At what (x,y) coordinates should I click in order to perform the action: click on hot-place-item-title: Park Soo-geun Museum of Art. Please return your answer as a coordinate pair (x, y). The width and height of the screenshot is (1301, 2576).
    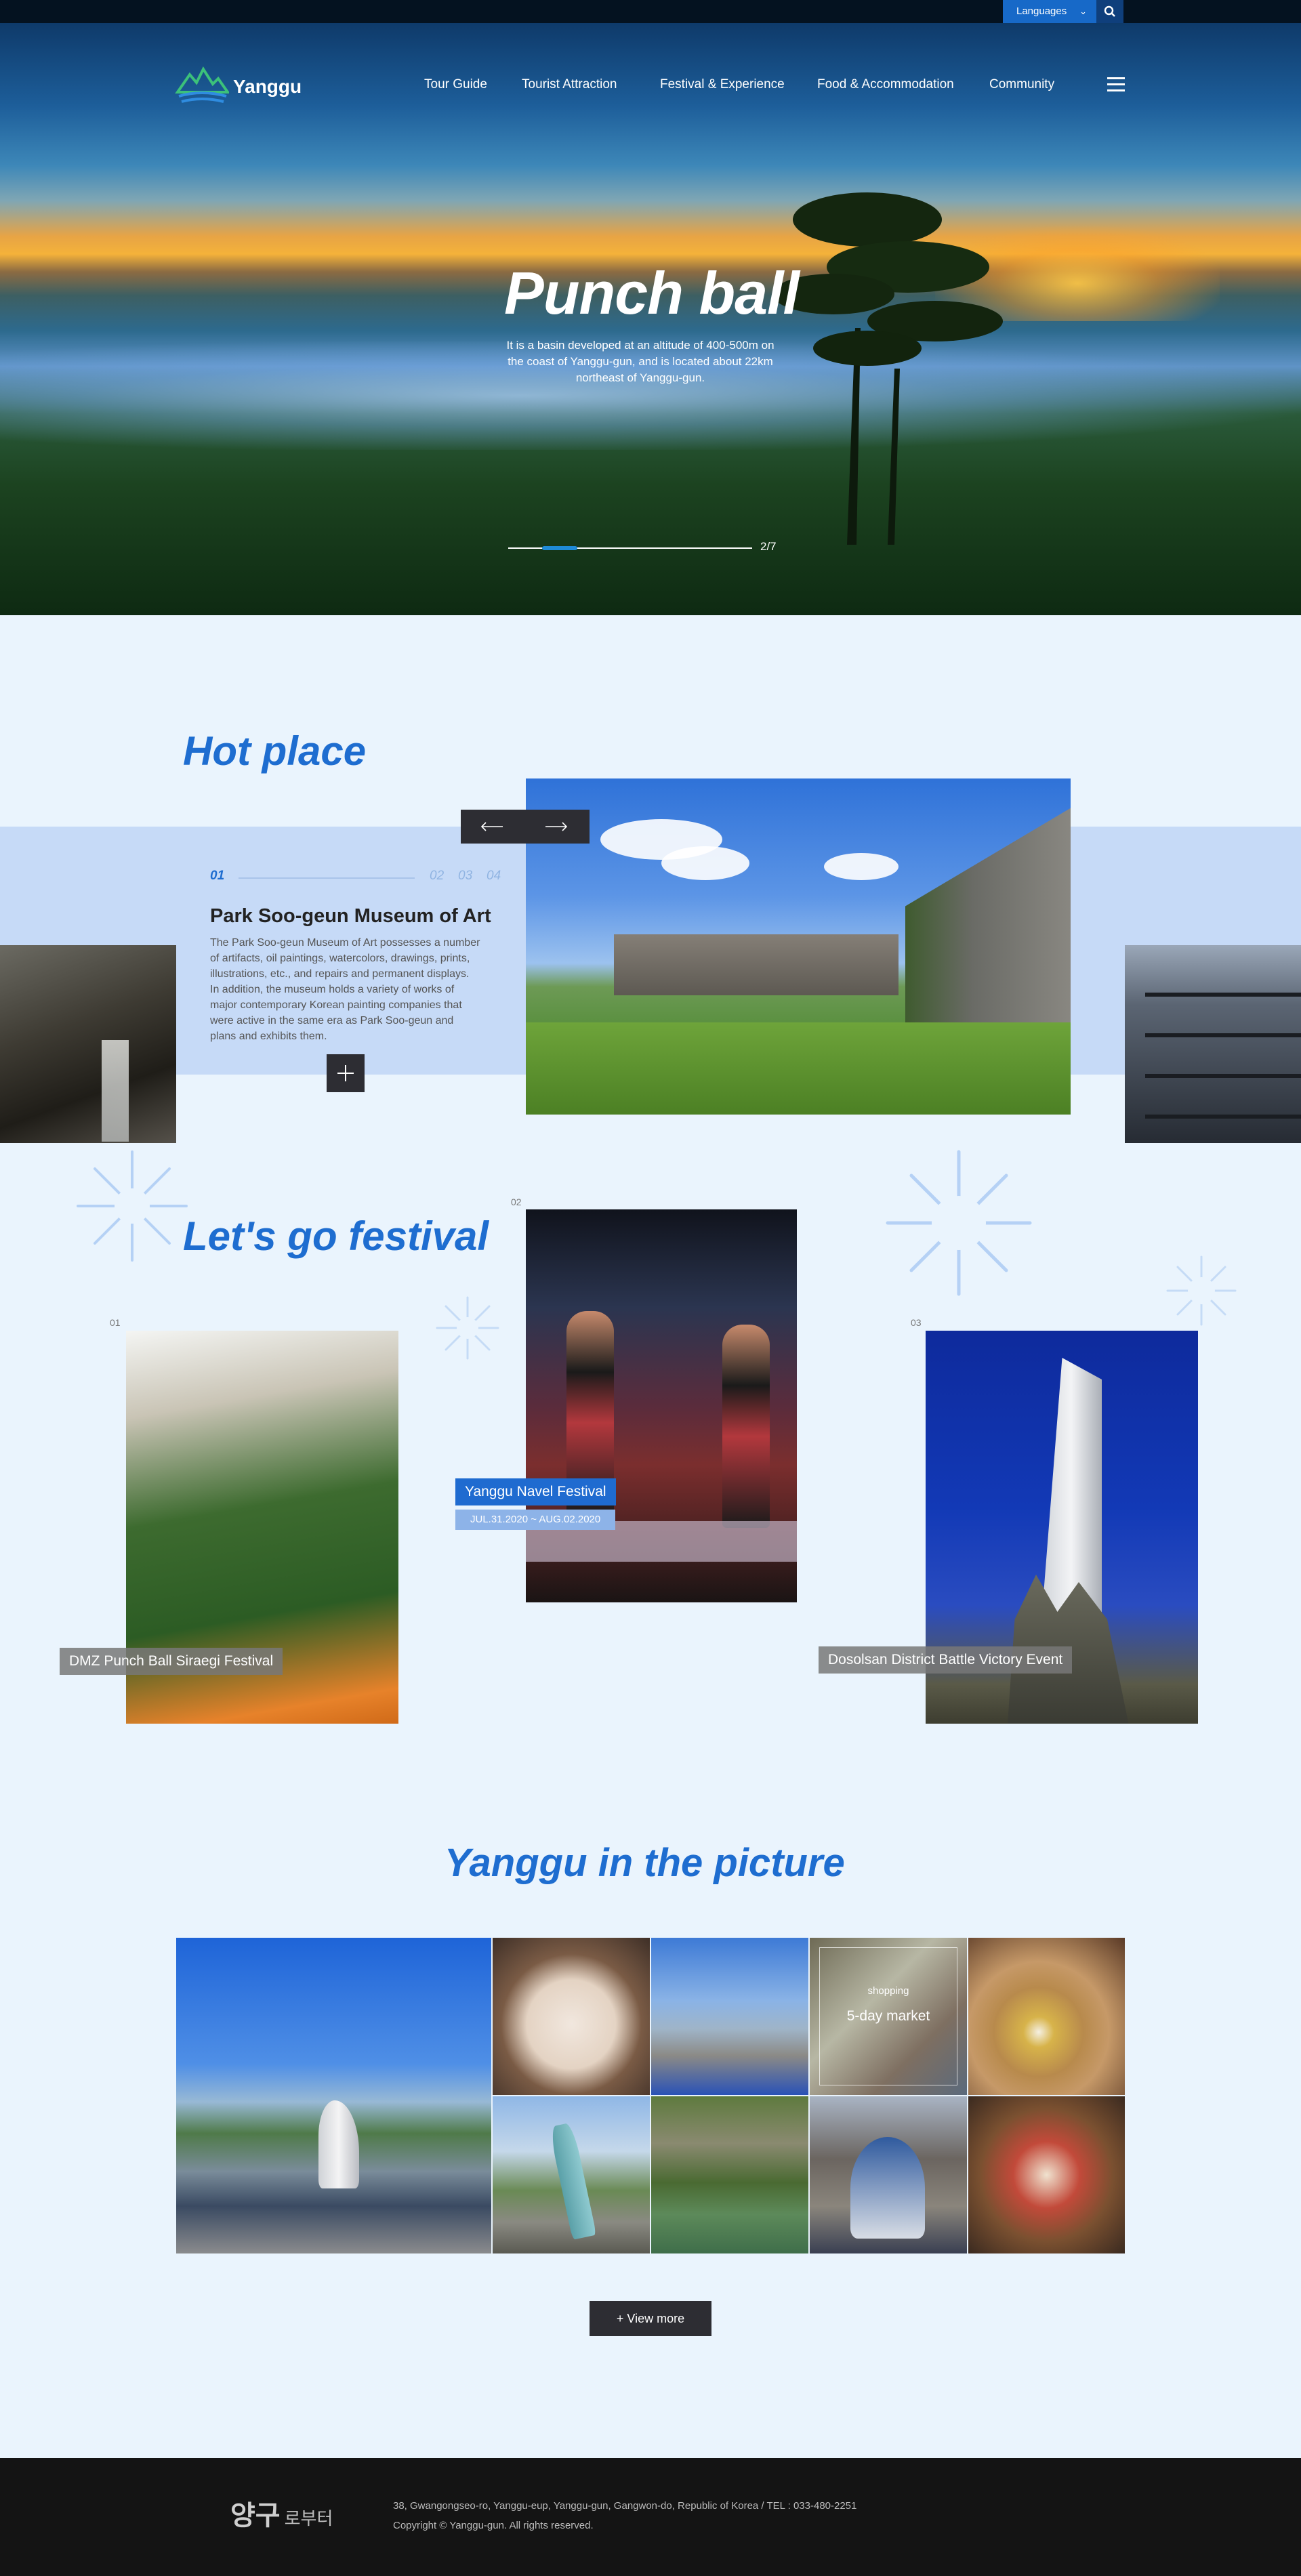
    Looking at the image, I should click on (350, 916).